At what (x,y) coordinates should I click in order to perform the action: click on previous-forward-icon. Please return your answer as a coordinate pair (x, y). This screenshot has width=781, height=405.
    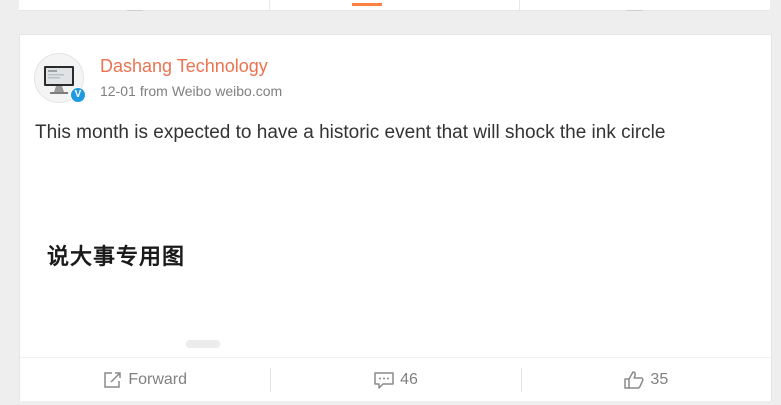
    Looking at the image, I should click on (135, 7).